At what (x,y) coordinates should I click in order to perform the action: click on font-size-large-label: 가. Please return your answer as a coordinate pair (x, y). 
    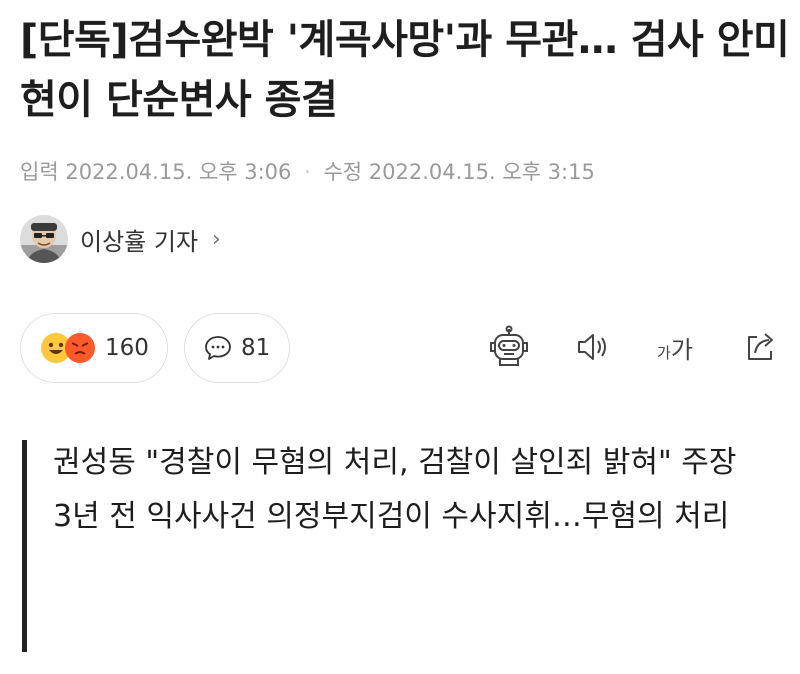
    Looking at the image, I should click on (681, 349).